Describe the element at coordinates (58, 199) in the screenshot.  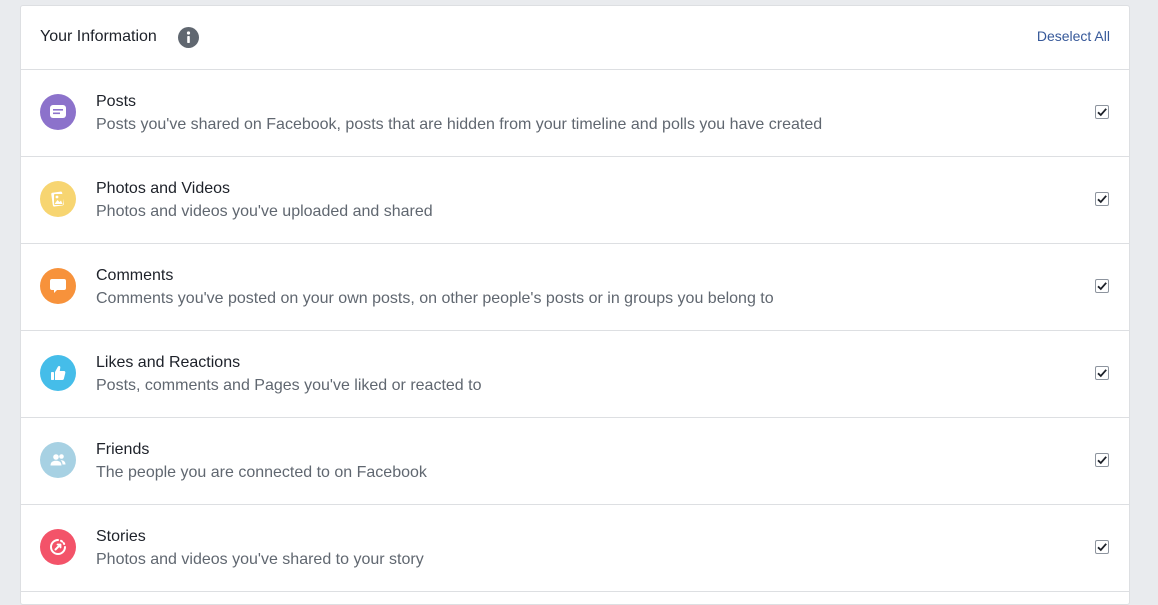
I see `photos-icon` at that location.